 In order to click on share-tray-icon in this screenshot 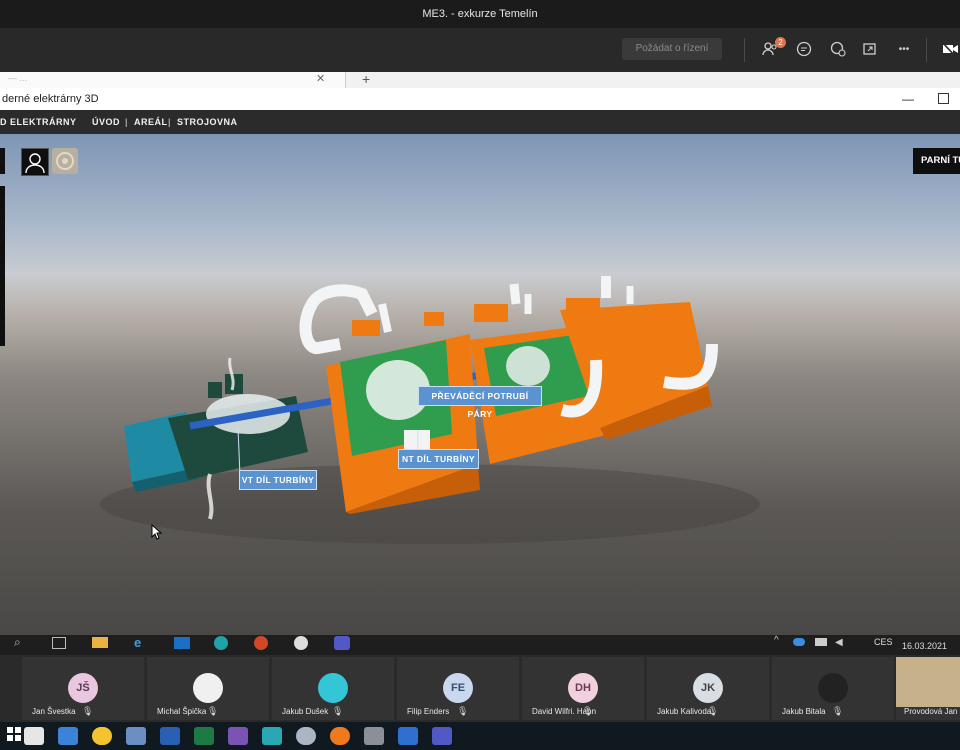, I will do `click(870, 50)`.